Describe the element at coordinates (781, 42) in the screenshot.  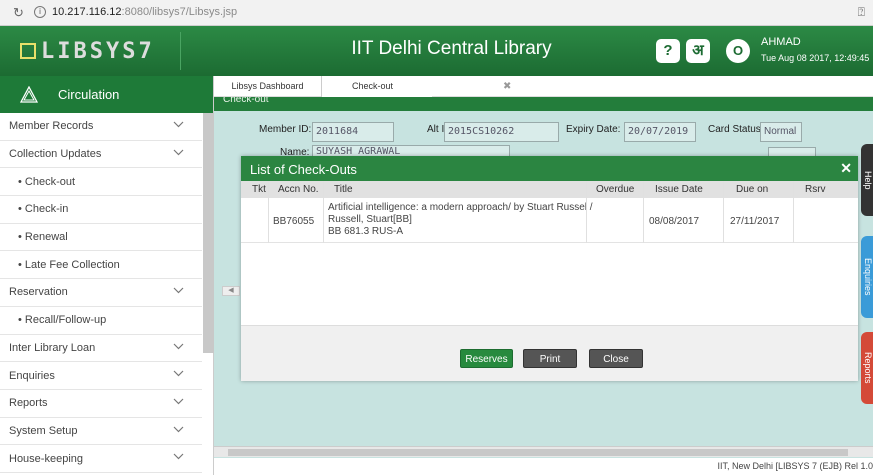
I see `user-name: AHMAD` at that location.